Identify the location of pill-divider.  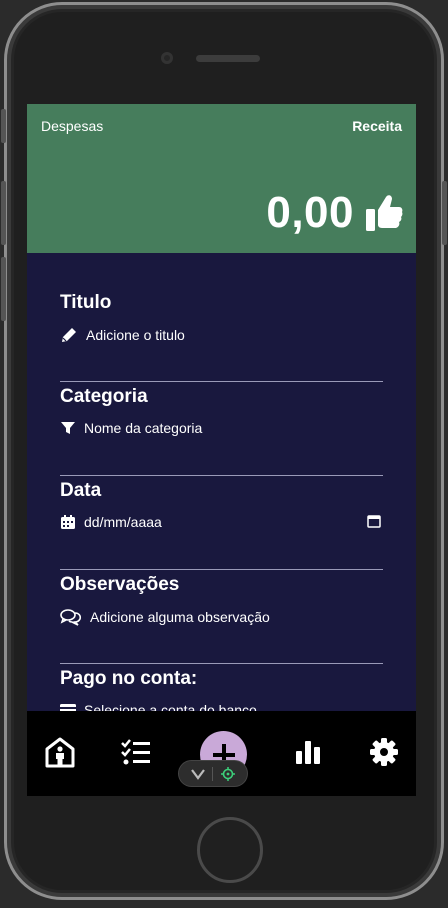
(213, 773).